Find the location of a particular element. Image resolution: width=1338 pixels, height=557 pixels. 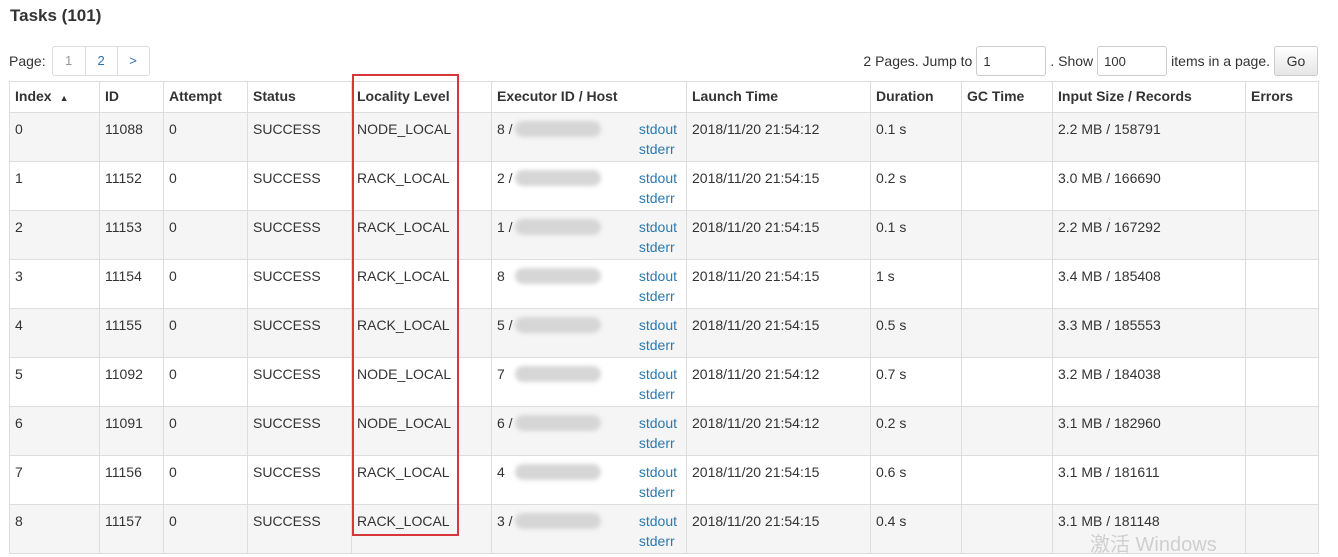

executor-wrap: 2 / stdout stderr is located at coordinates (589, 188).